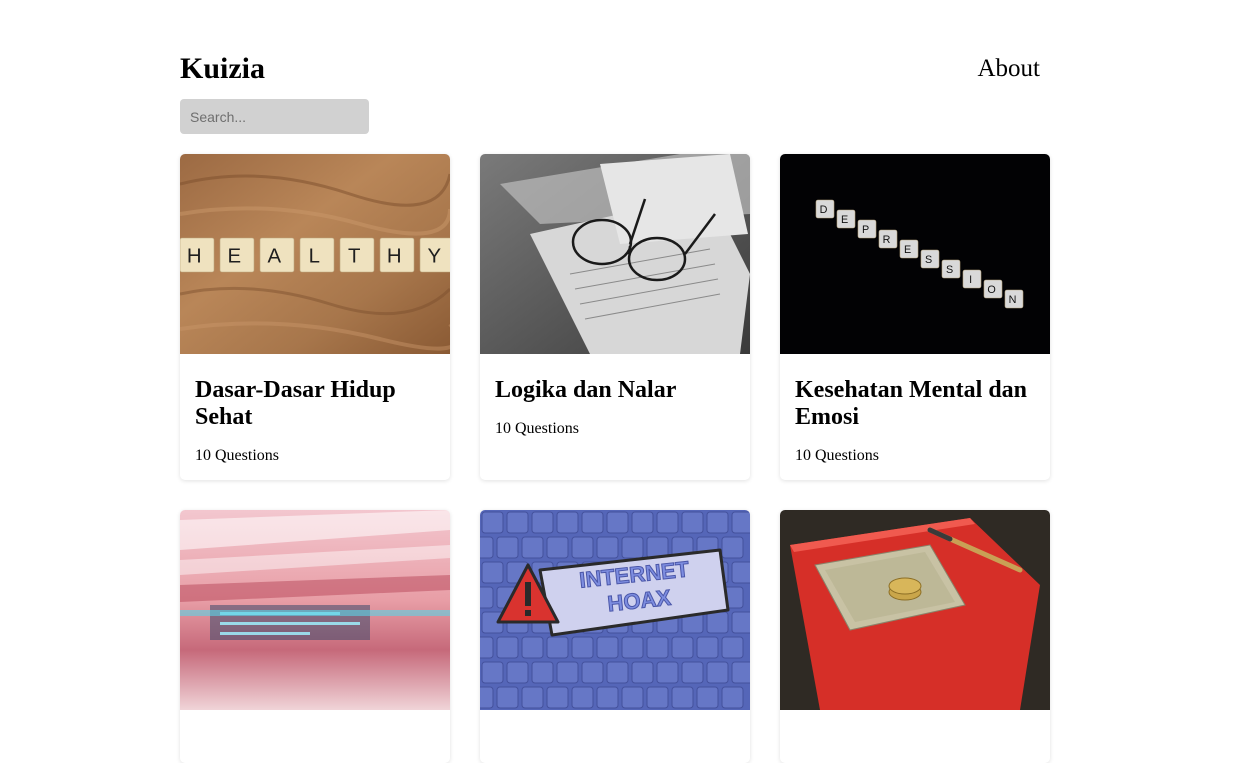 The width and height of the screenshot is (1257, 763). Describe the element at coordinates (615, 610) in the screenshot. I see `internet-hoax-photo: INTERNET HOAX` at that location.